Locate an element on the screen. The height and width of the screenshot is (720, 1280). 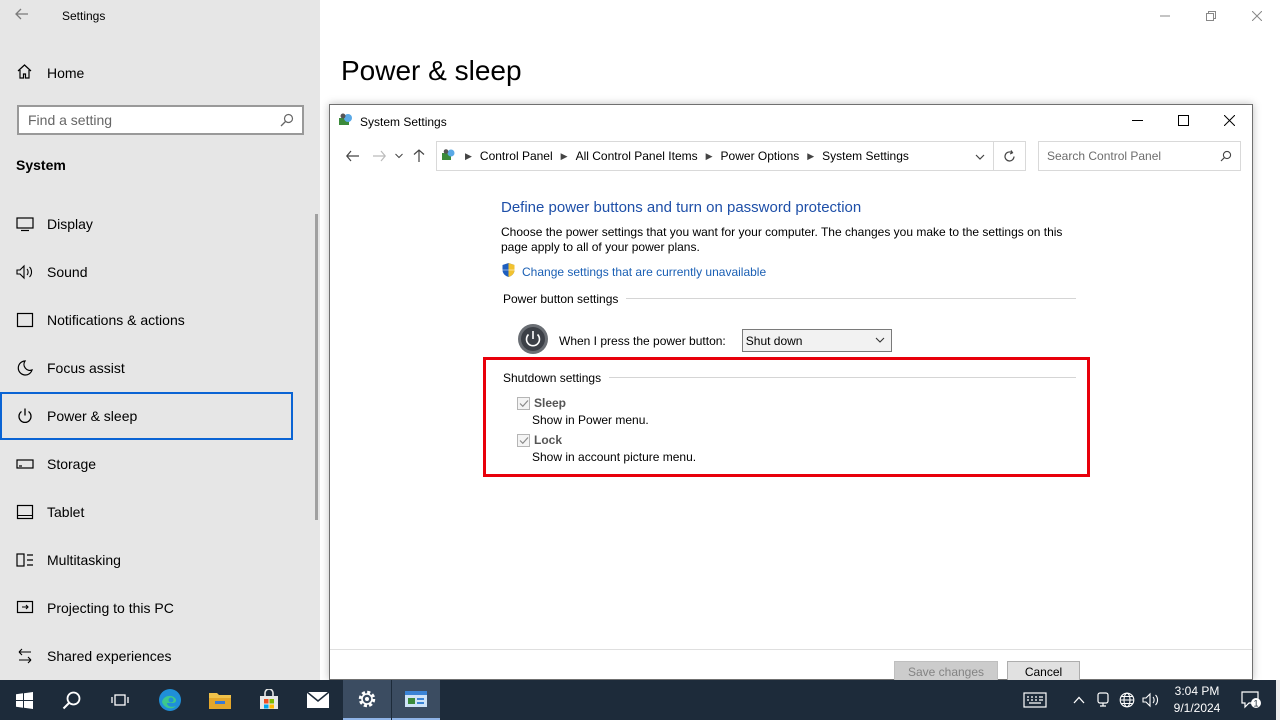
sidebar-item-label: Notifications & actions is located at coordinates (116, 320).